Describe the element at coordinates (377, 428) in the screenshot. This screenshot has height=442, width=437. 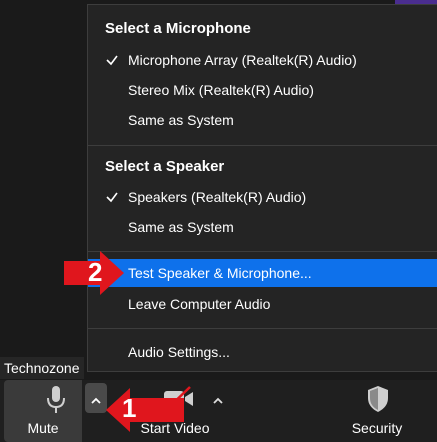
I see `security-label: Security` at that location.